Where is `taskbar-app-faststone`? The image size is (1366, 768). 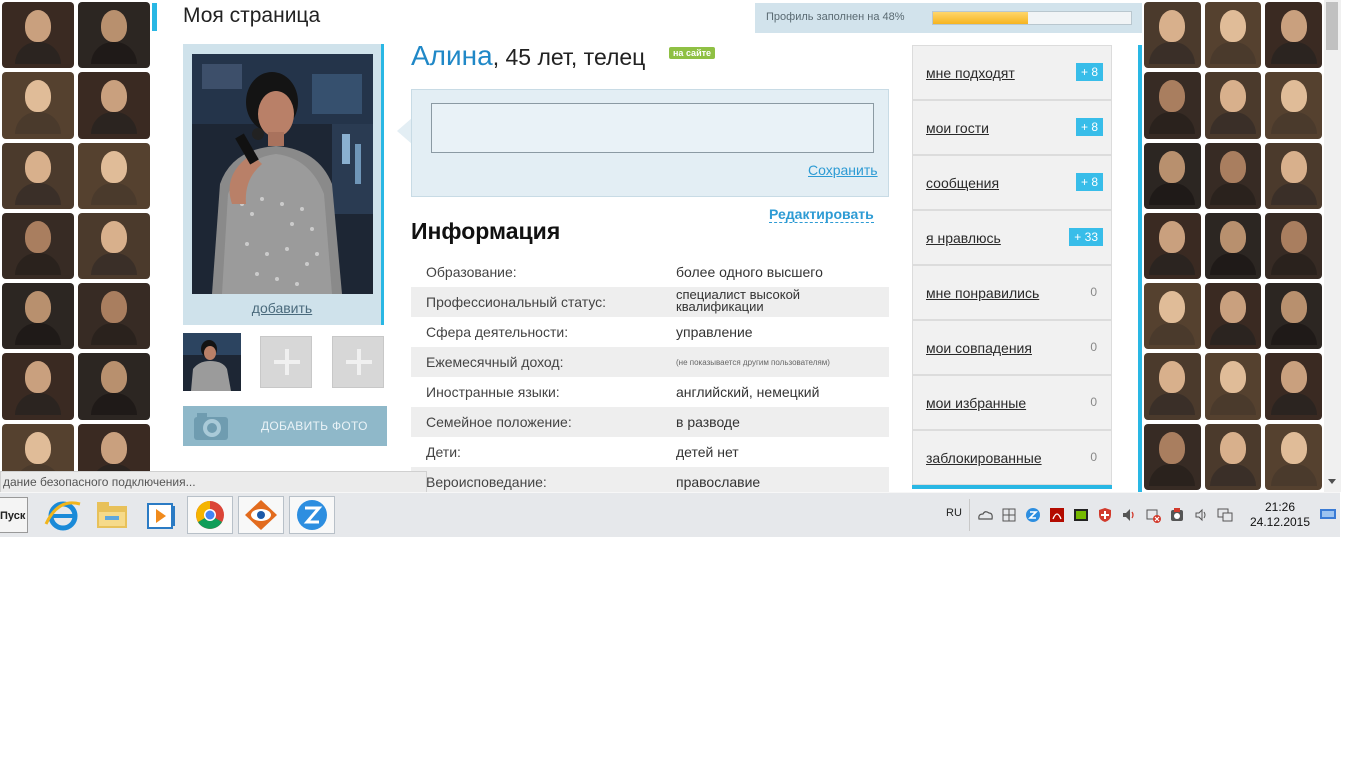 taskbar-app-faststone is located at coordinates (261, 515).